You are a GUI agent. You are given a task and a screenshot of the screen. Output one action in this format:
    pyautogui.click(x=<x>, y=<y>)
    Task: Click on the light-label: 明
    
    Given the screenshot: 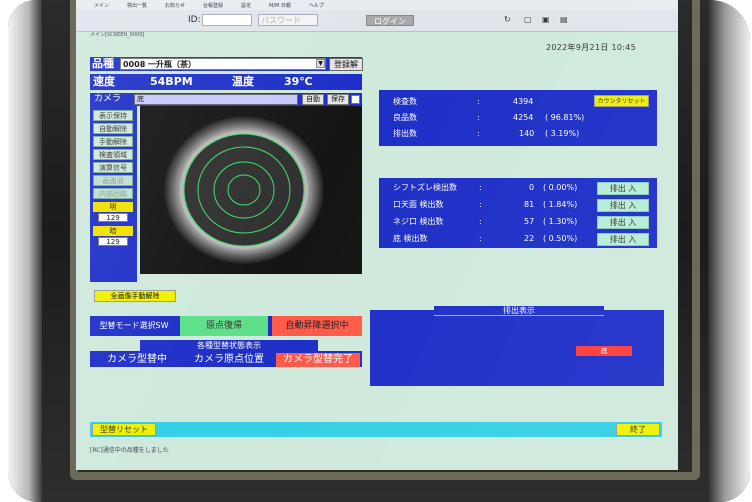 What is the action you would take?
    pyautogui.click(x=113, y=207)
    